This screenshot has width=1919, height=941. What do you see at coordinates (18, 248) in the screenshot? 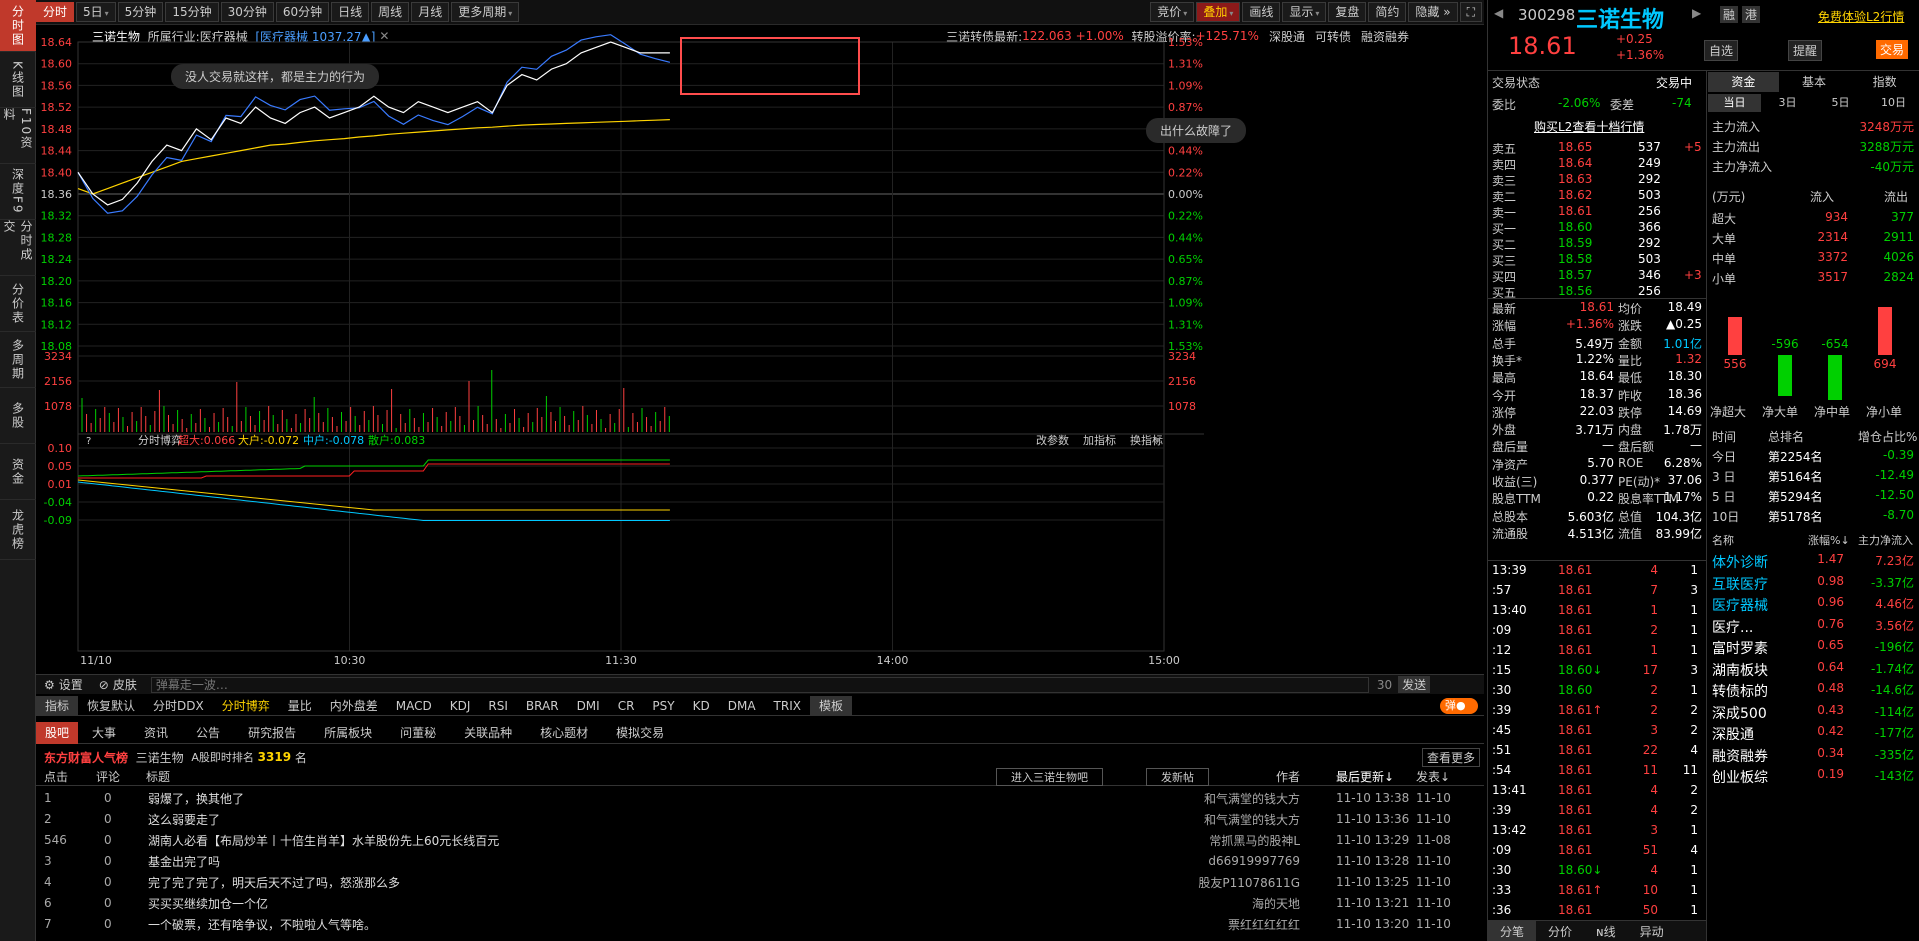
I see `nav-item-4: 分时成交` at bounding box center [18, 248].